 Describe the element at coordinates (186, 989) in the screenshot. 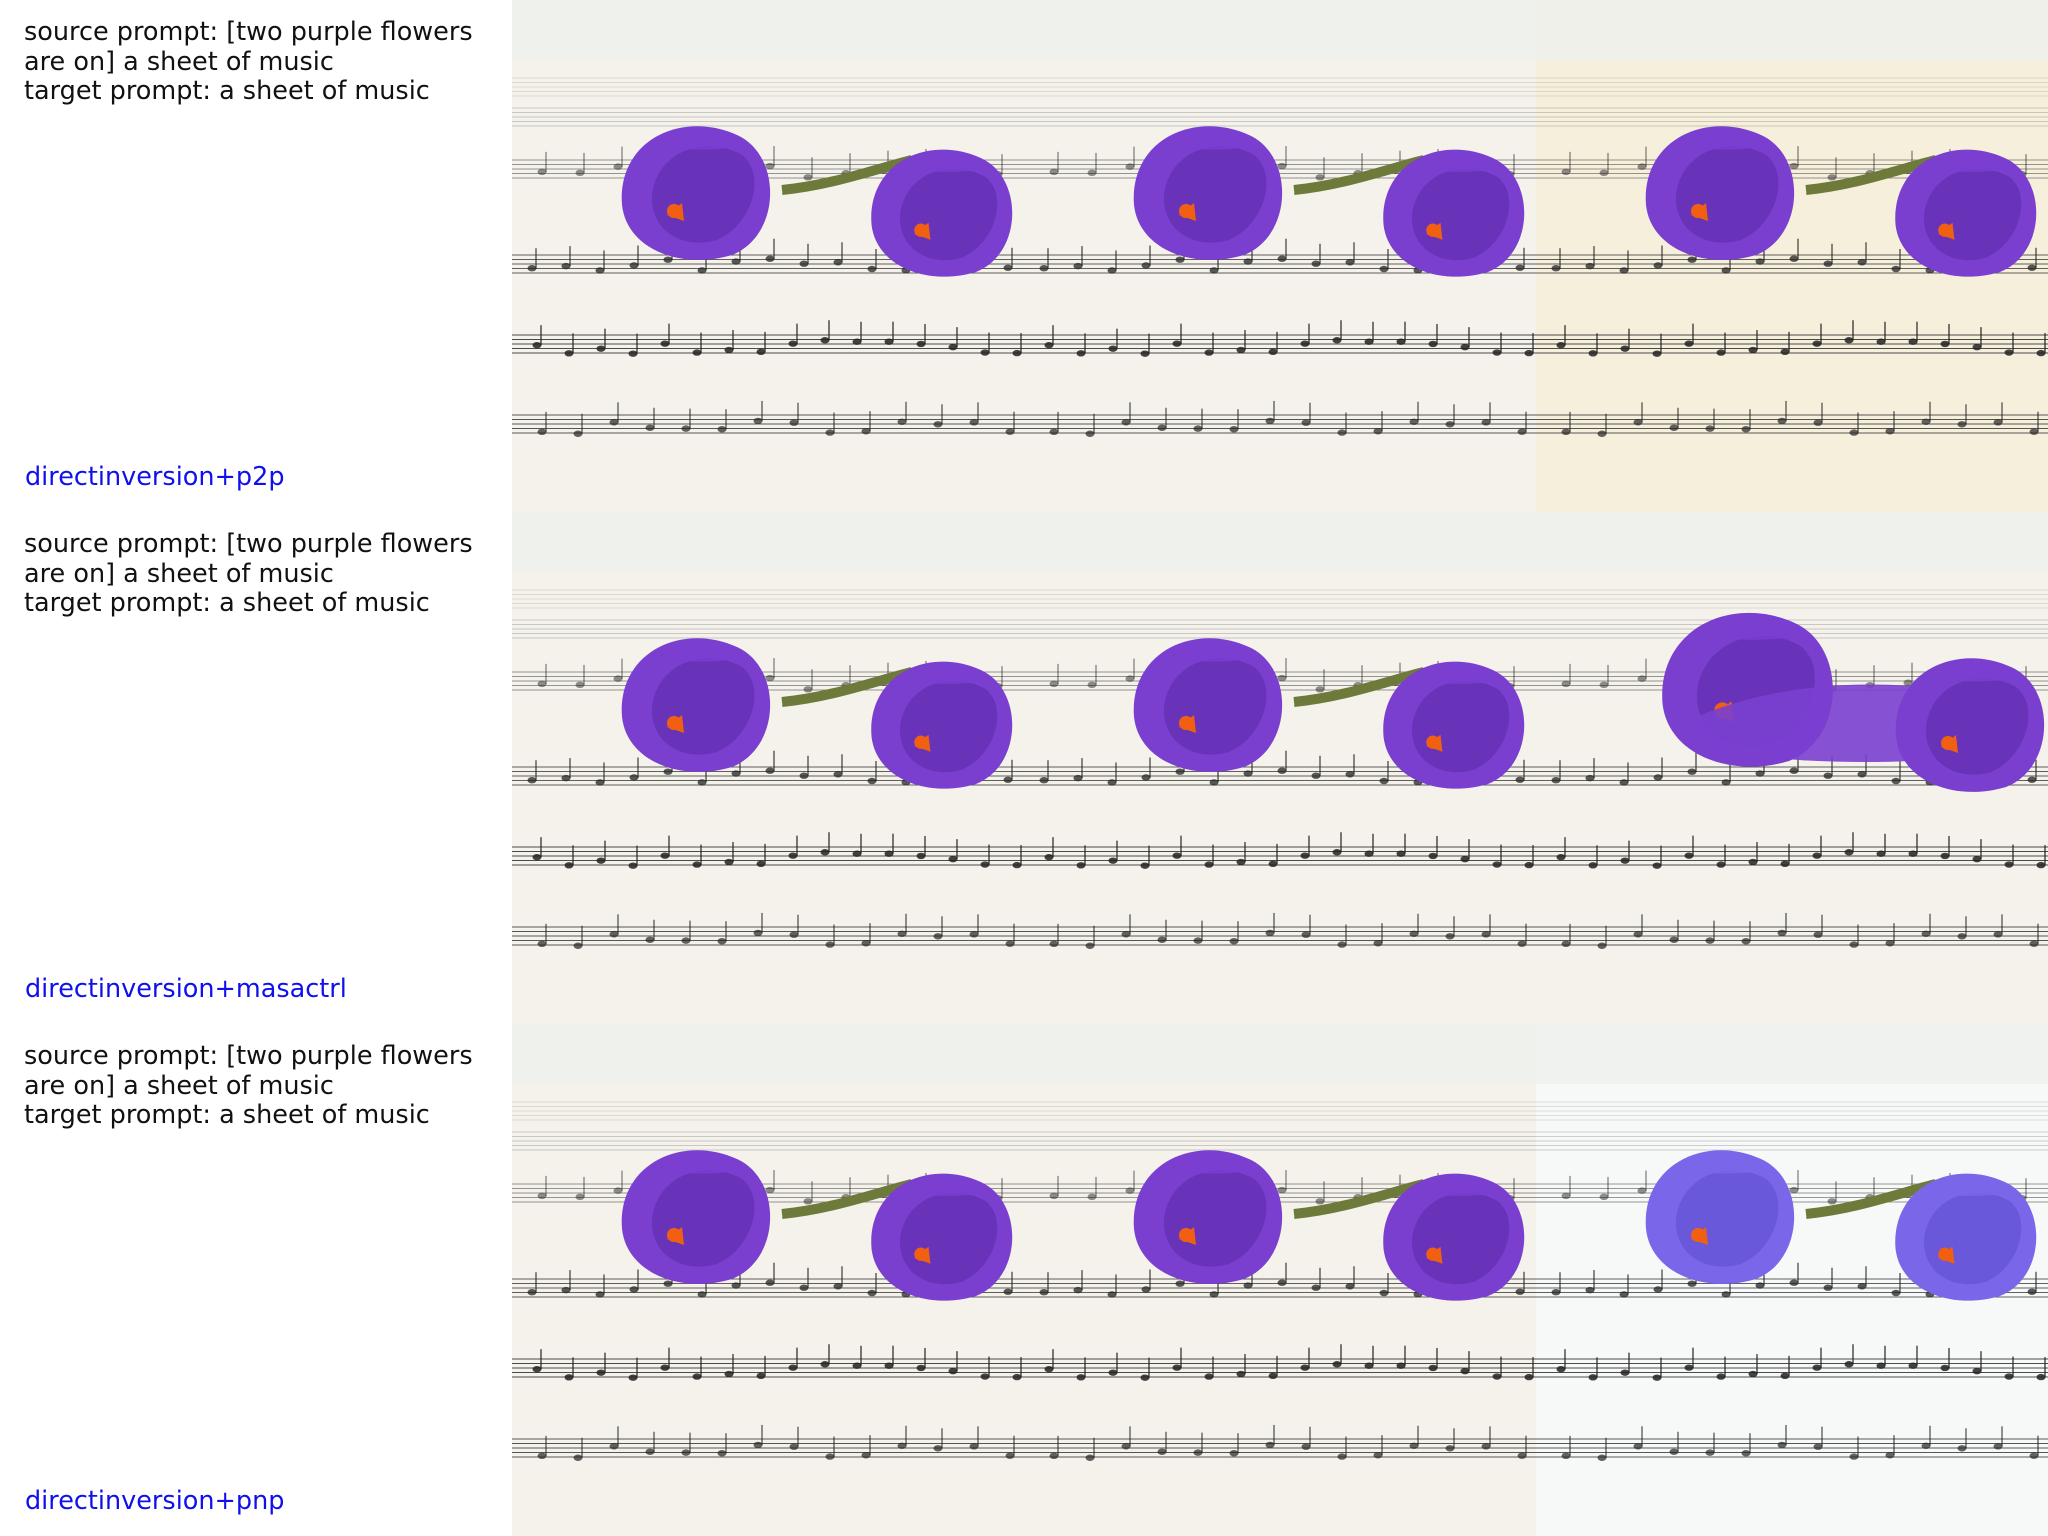

I see `method-label: directinversion+masactrl` at that location.